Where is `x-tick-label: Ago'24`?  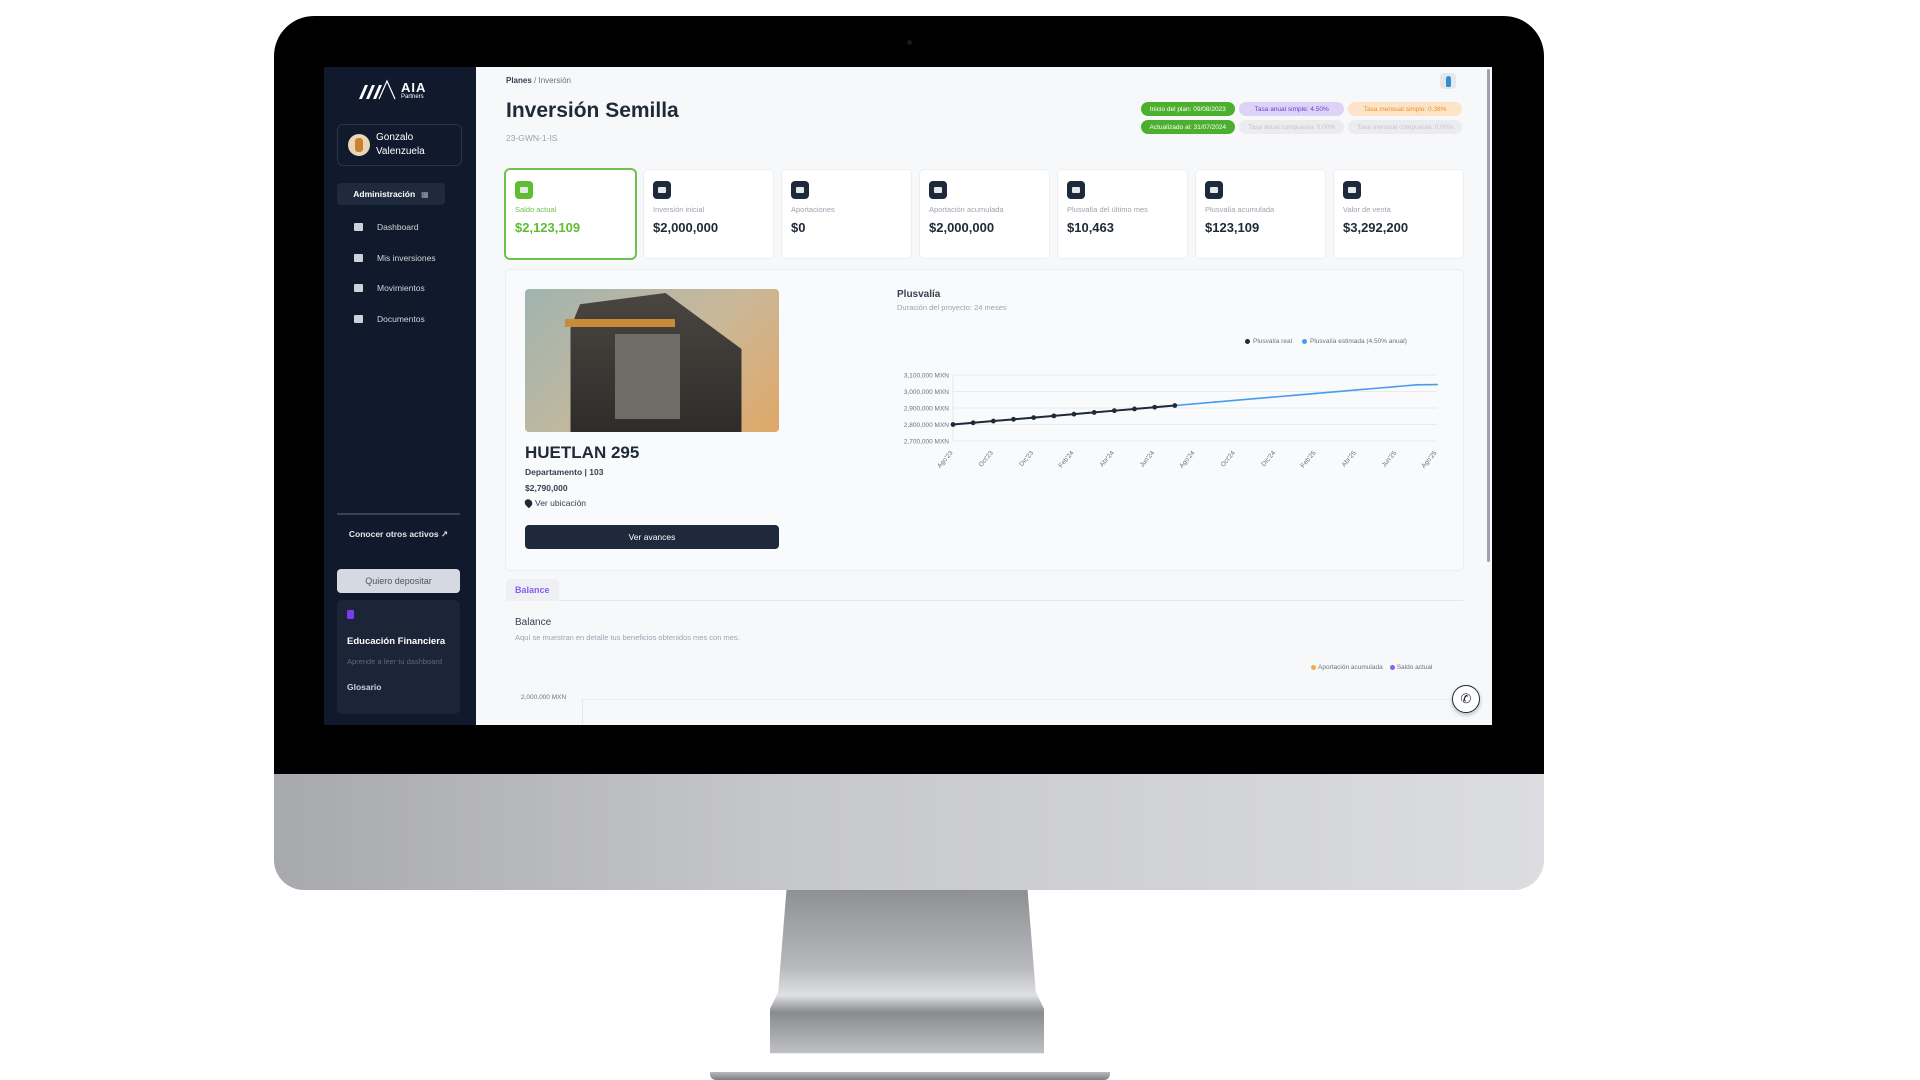 x-tick-label: Ago'24 is located at coordinates (1187, 459).